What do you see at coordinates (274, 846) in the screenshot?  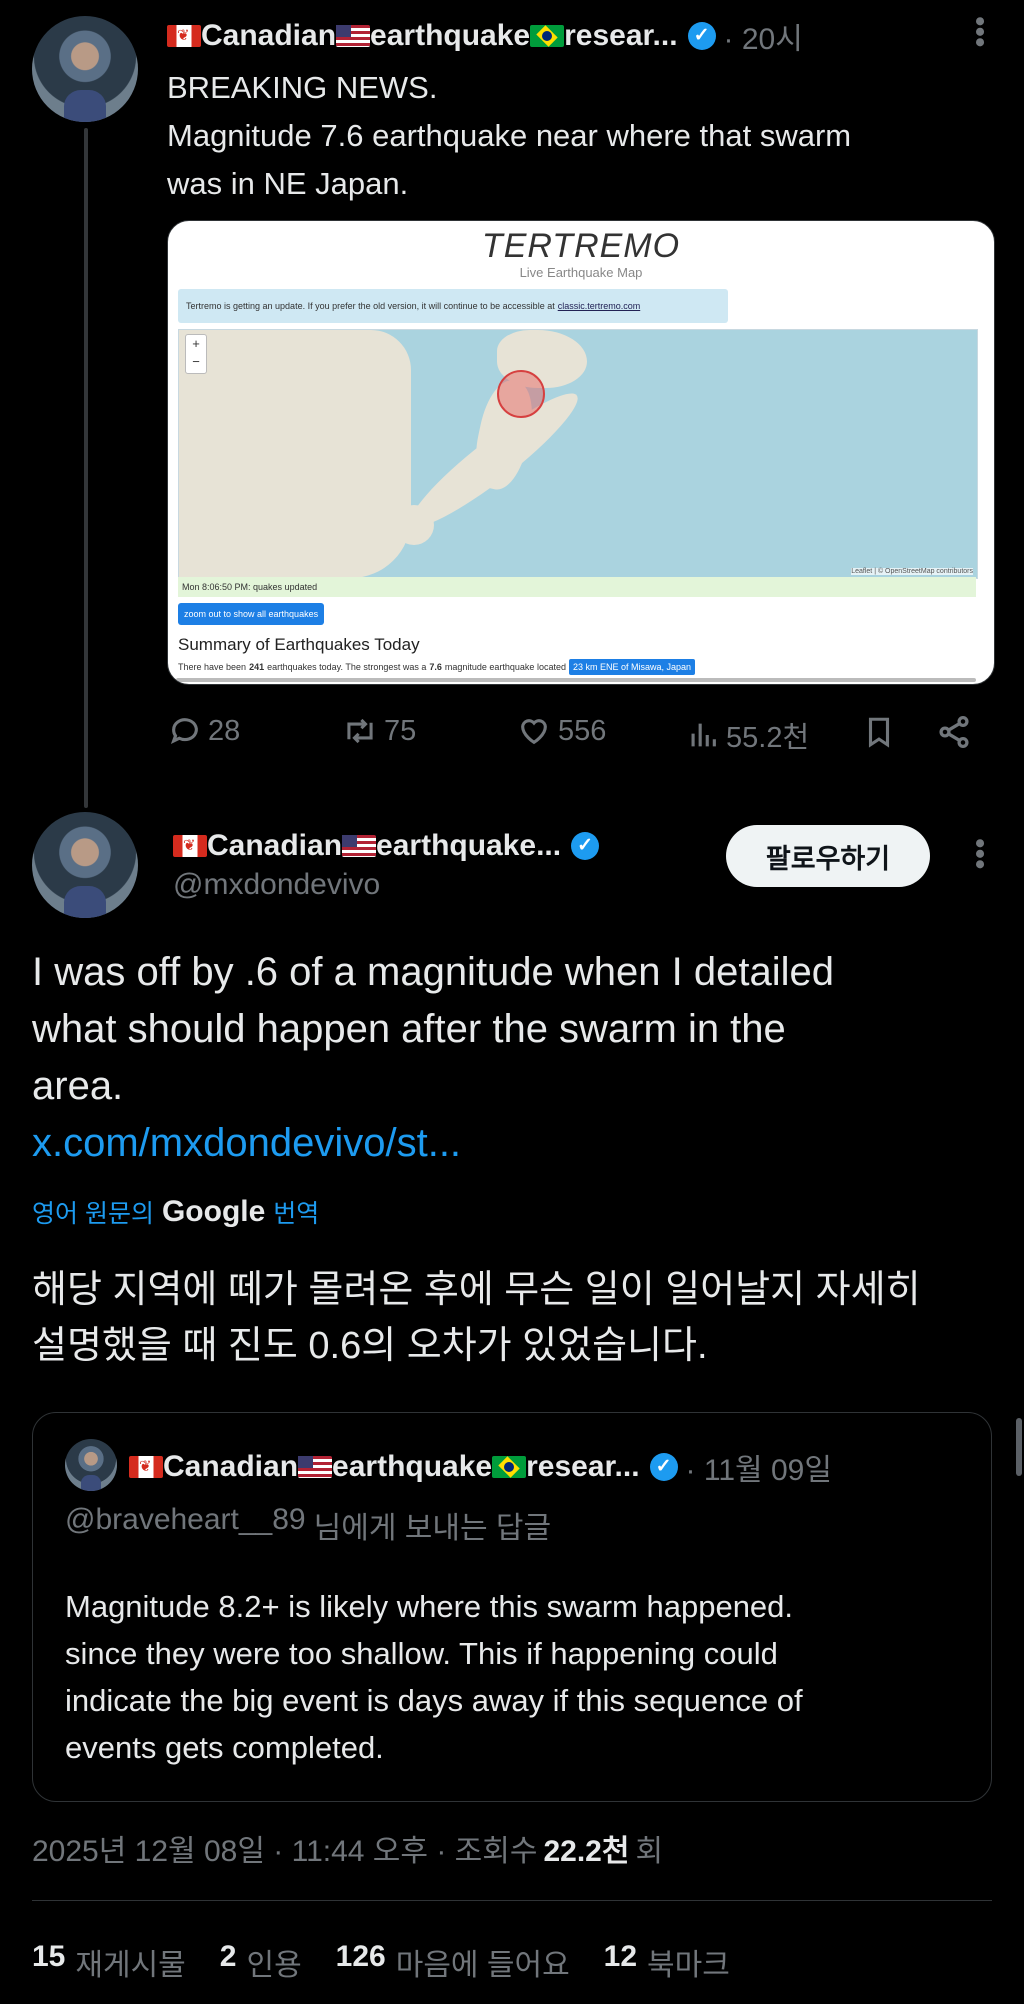 I see `main-author-name-part1: Canadian` at bounding box center [274, 846].